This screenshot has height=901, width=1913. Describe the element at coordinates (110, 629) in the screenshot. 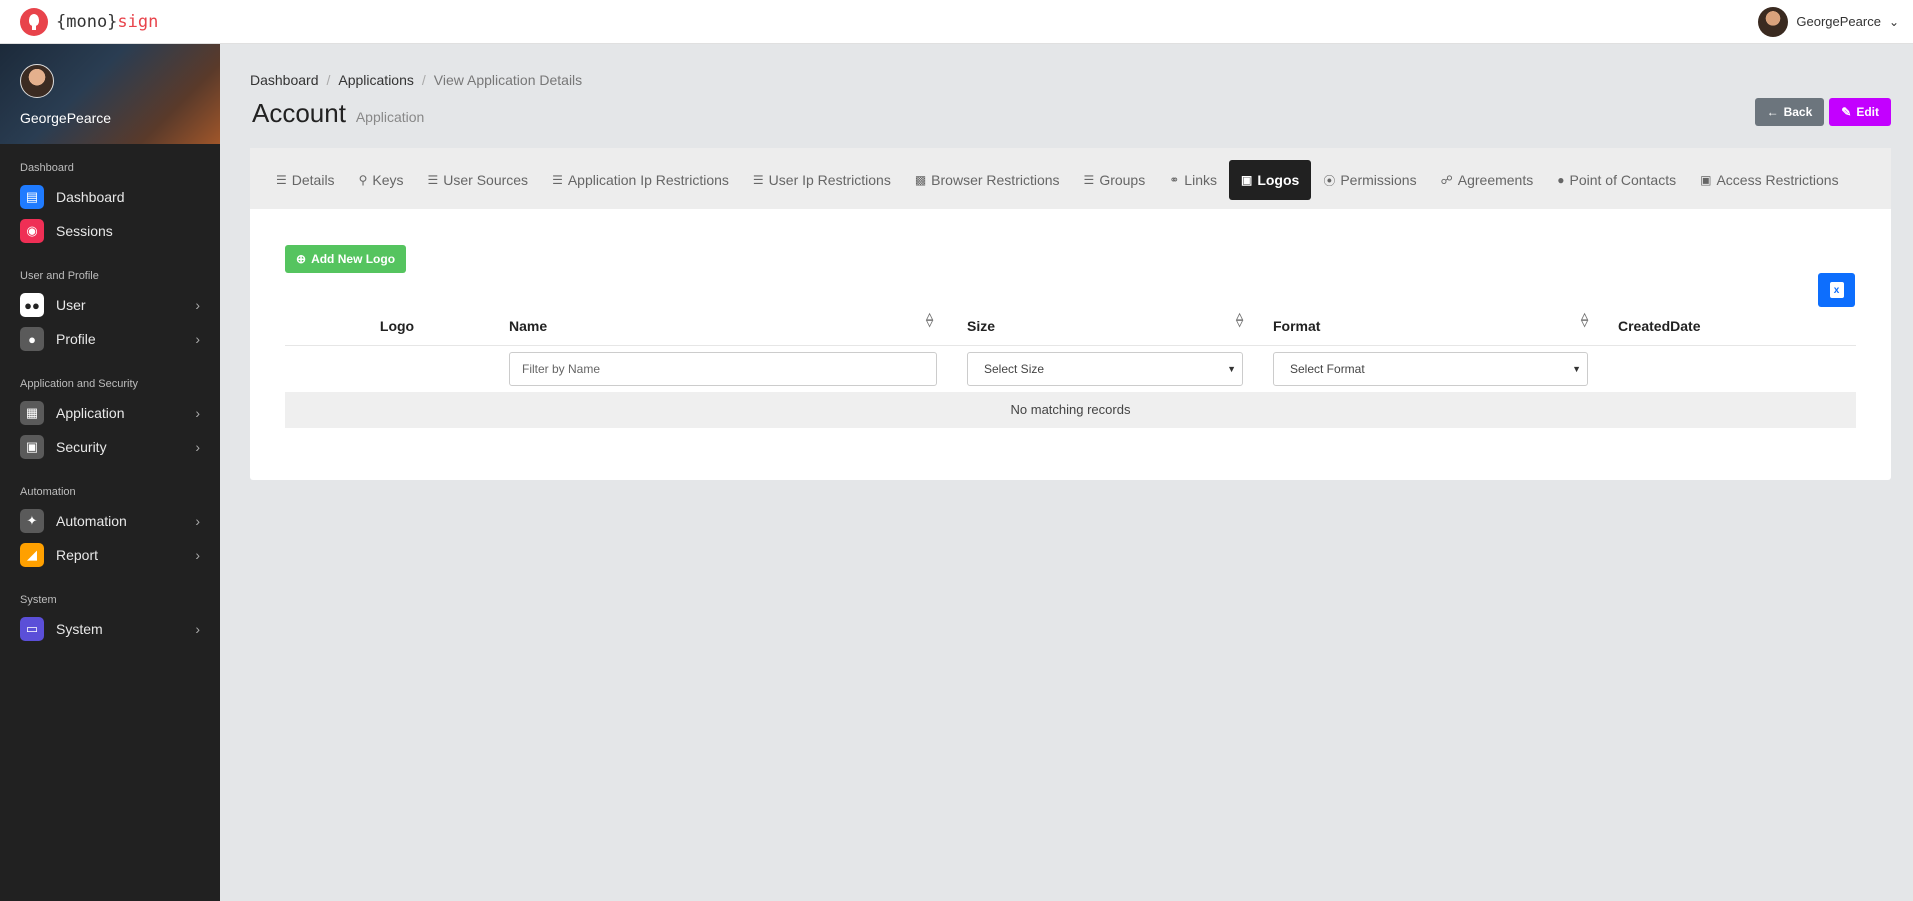

I see `sidebar-item-system: ▭ System ›` at that location.